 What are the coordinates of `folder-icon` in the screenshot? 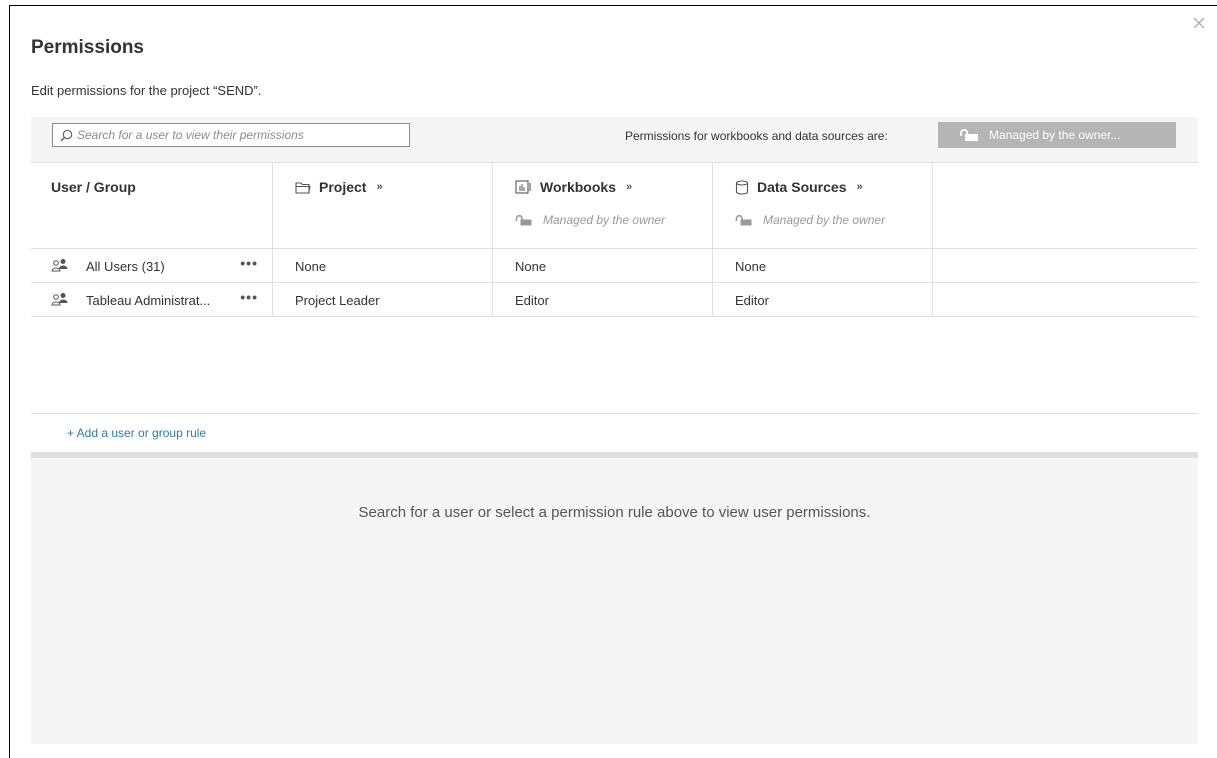 It's located at (303, 187).